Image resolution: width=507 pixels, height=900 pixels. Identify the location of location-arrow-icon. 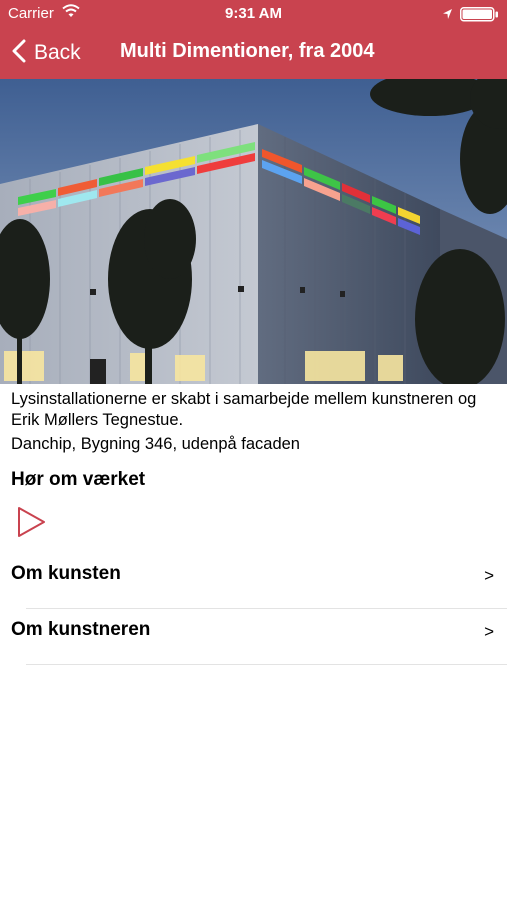
(447, 16).